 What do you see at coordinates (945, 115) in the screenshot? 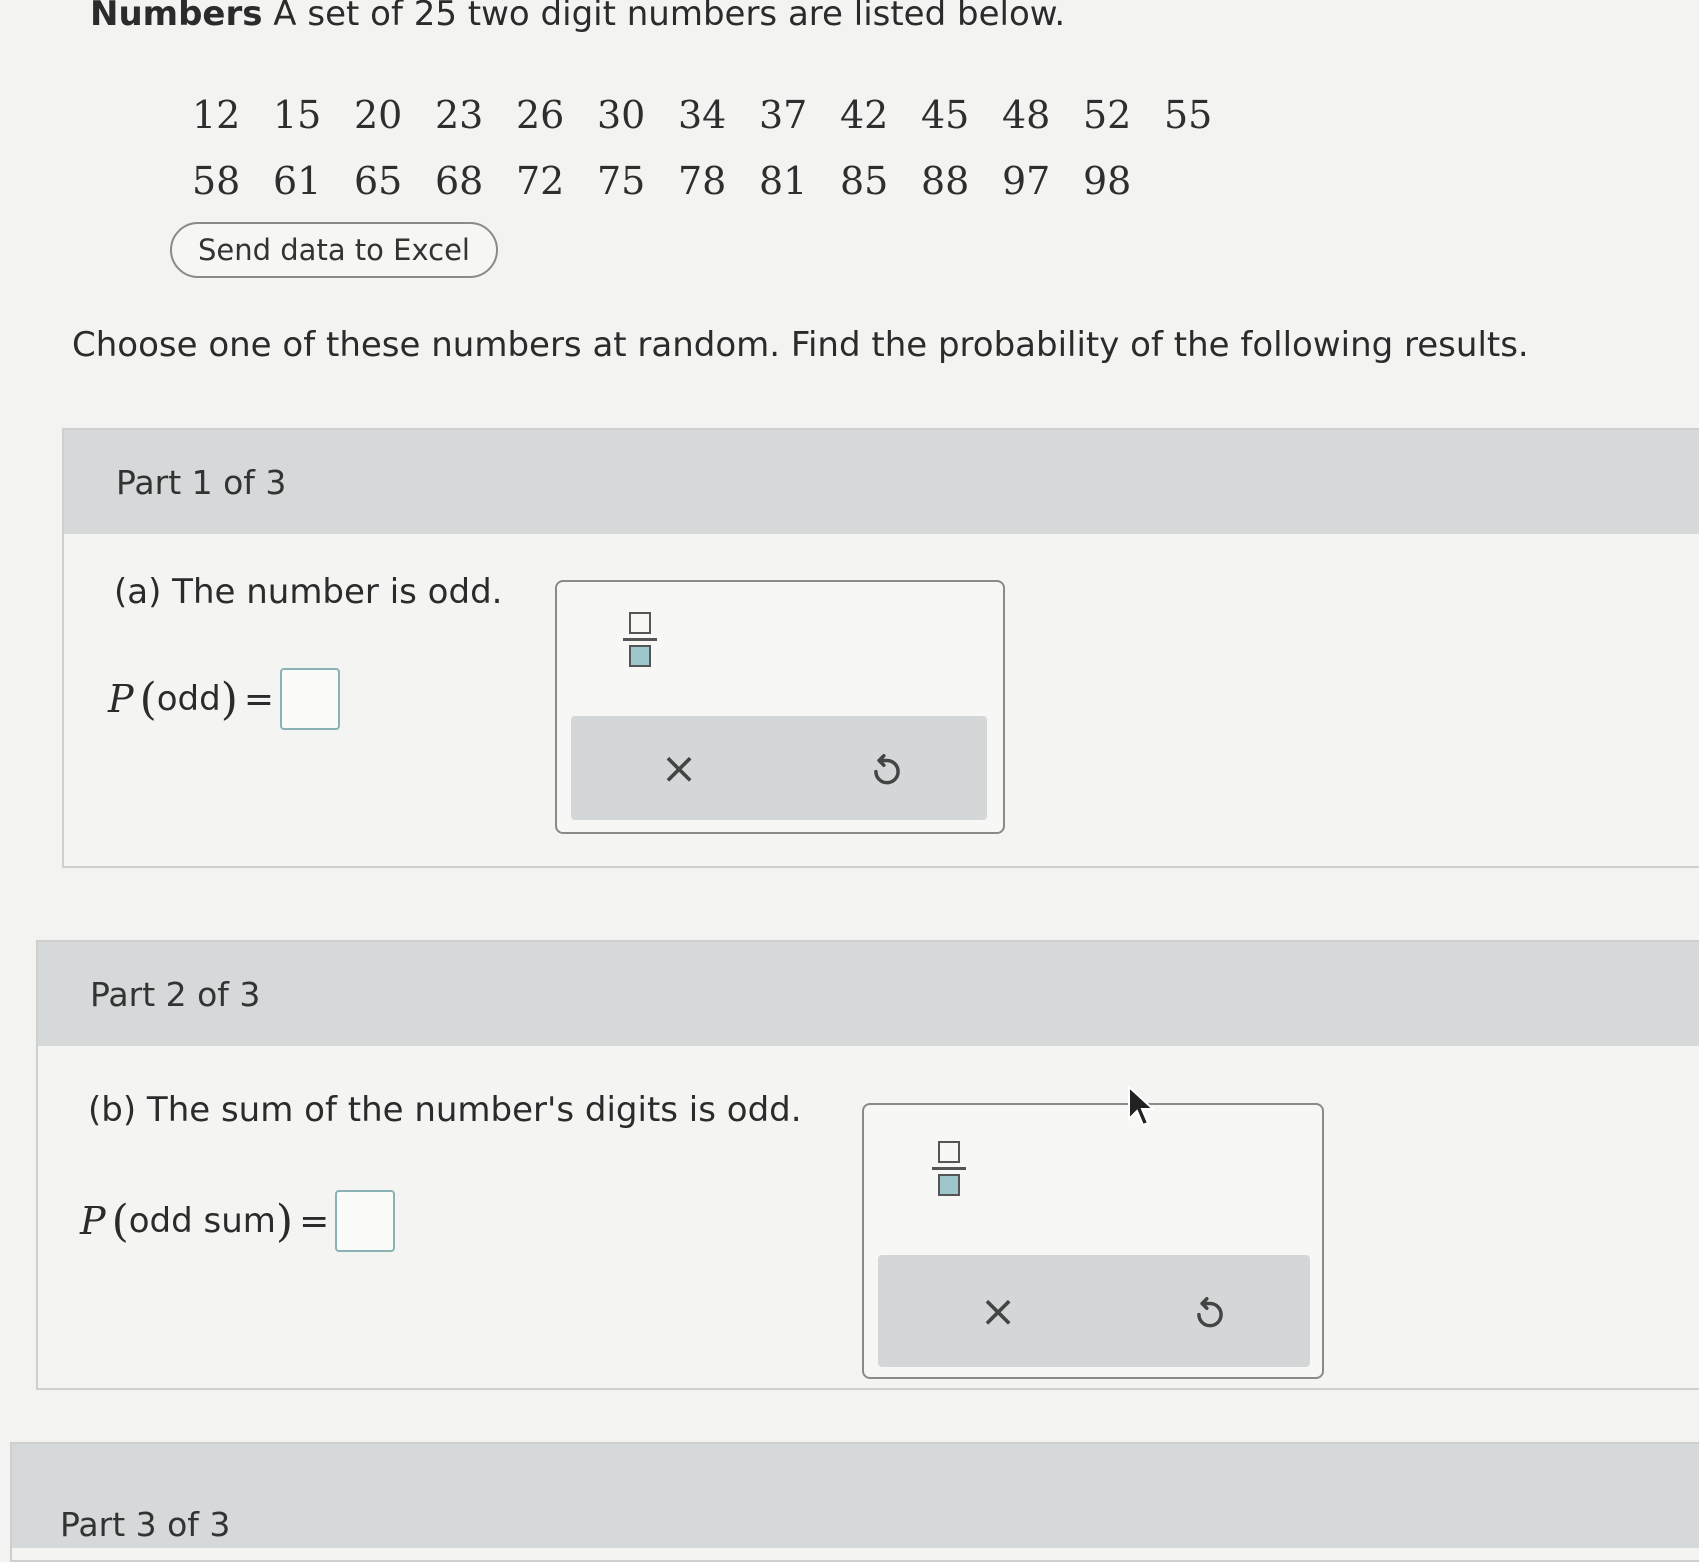
I see `number-value: 45` at bounding box center [945, 115].